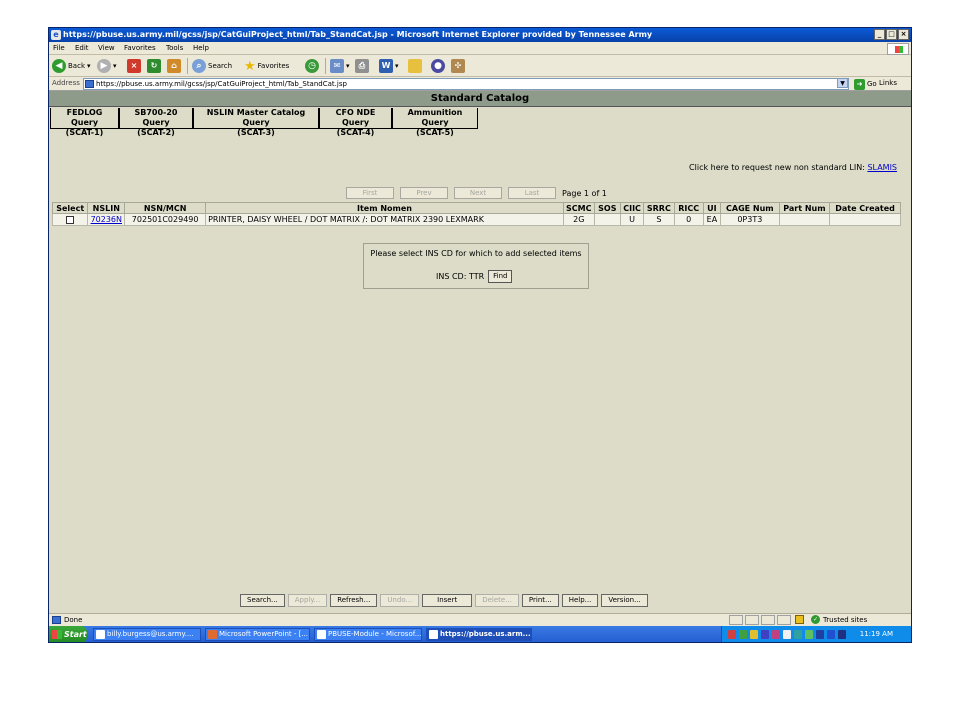 The image size is (960, 720). I want to click on stop-button: ×, so click(134, 66).